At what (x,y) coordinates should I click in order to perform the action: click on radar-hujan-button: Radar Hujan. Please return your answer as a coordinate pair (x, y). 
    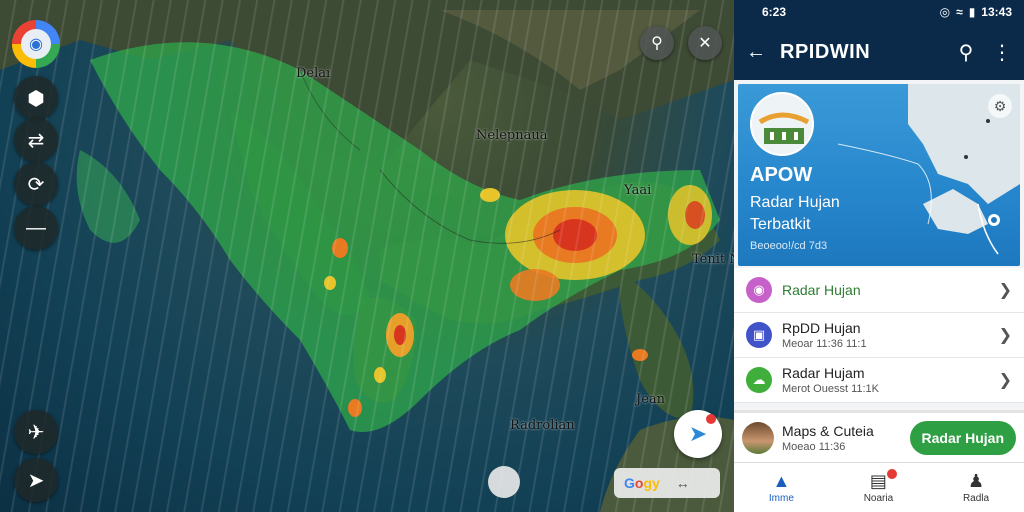
    Looking at the image, I should click on (962, 437).